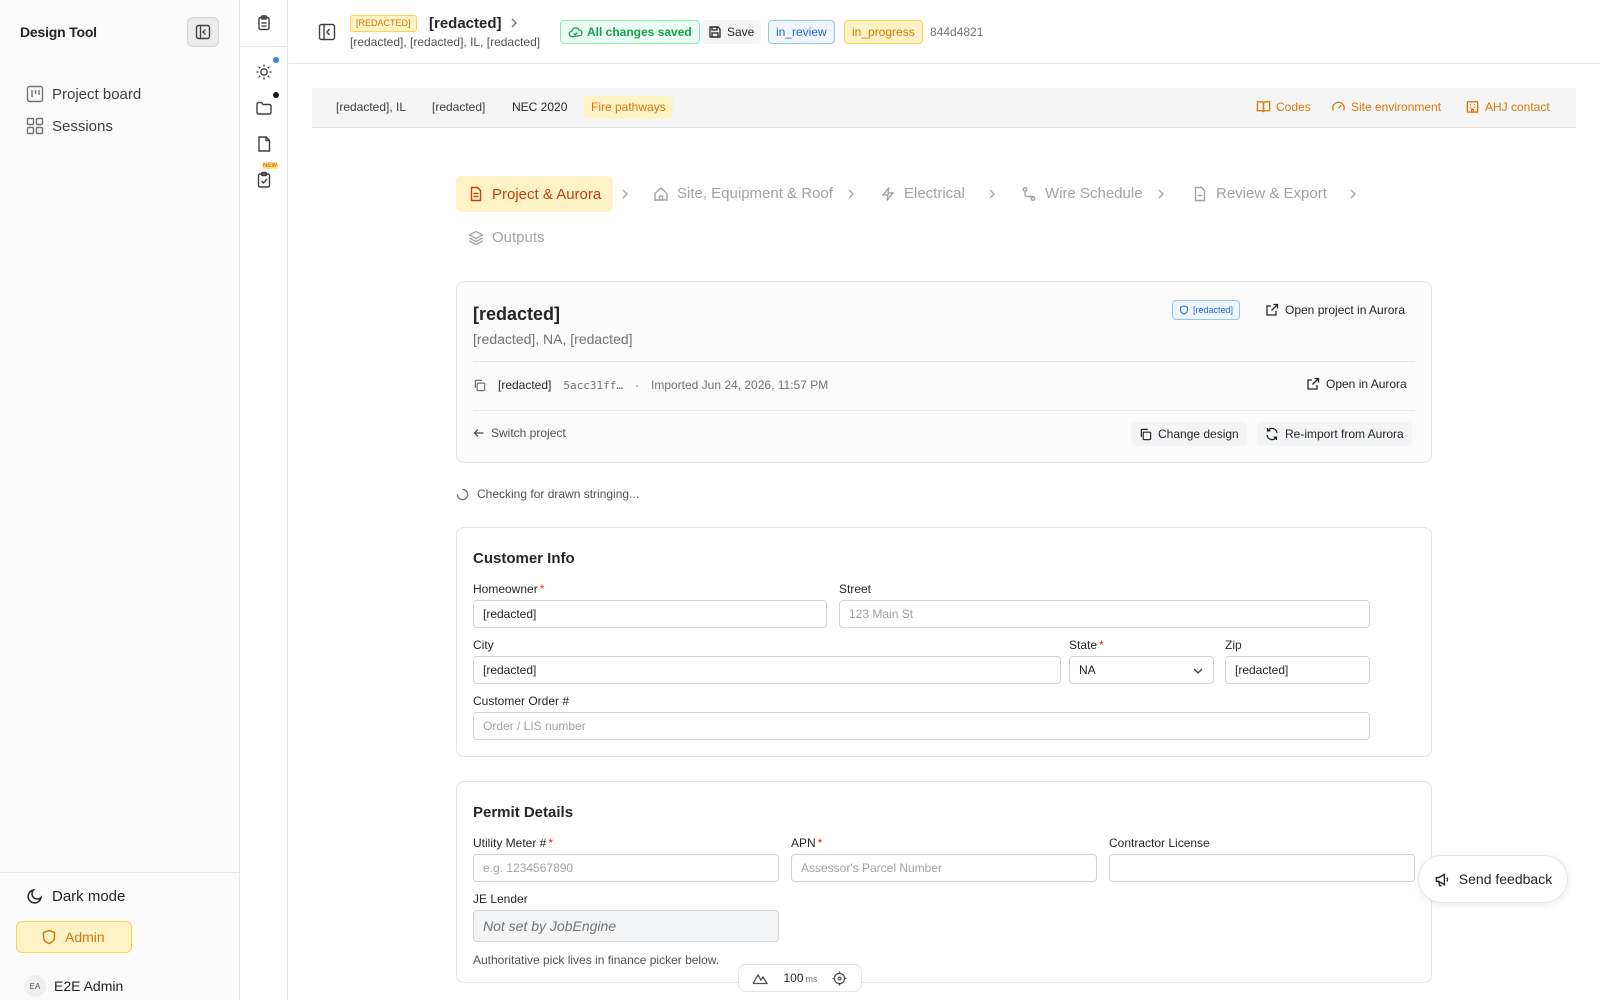  What do you see at coordinates (801, 32) in the screenshot?
I see `status-badge-review: in_review` at bounding box center [801, 32].